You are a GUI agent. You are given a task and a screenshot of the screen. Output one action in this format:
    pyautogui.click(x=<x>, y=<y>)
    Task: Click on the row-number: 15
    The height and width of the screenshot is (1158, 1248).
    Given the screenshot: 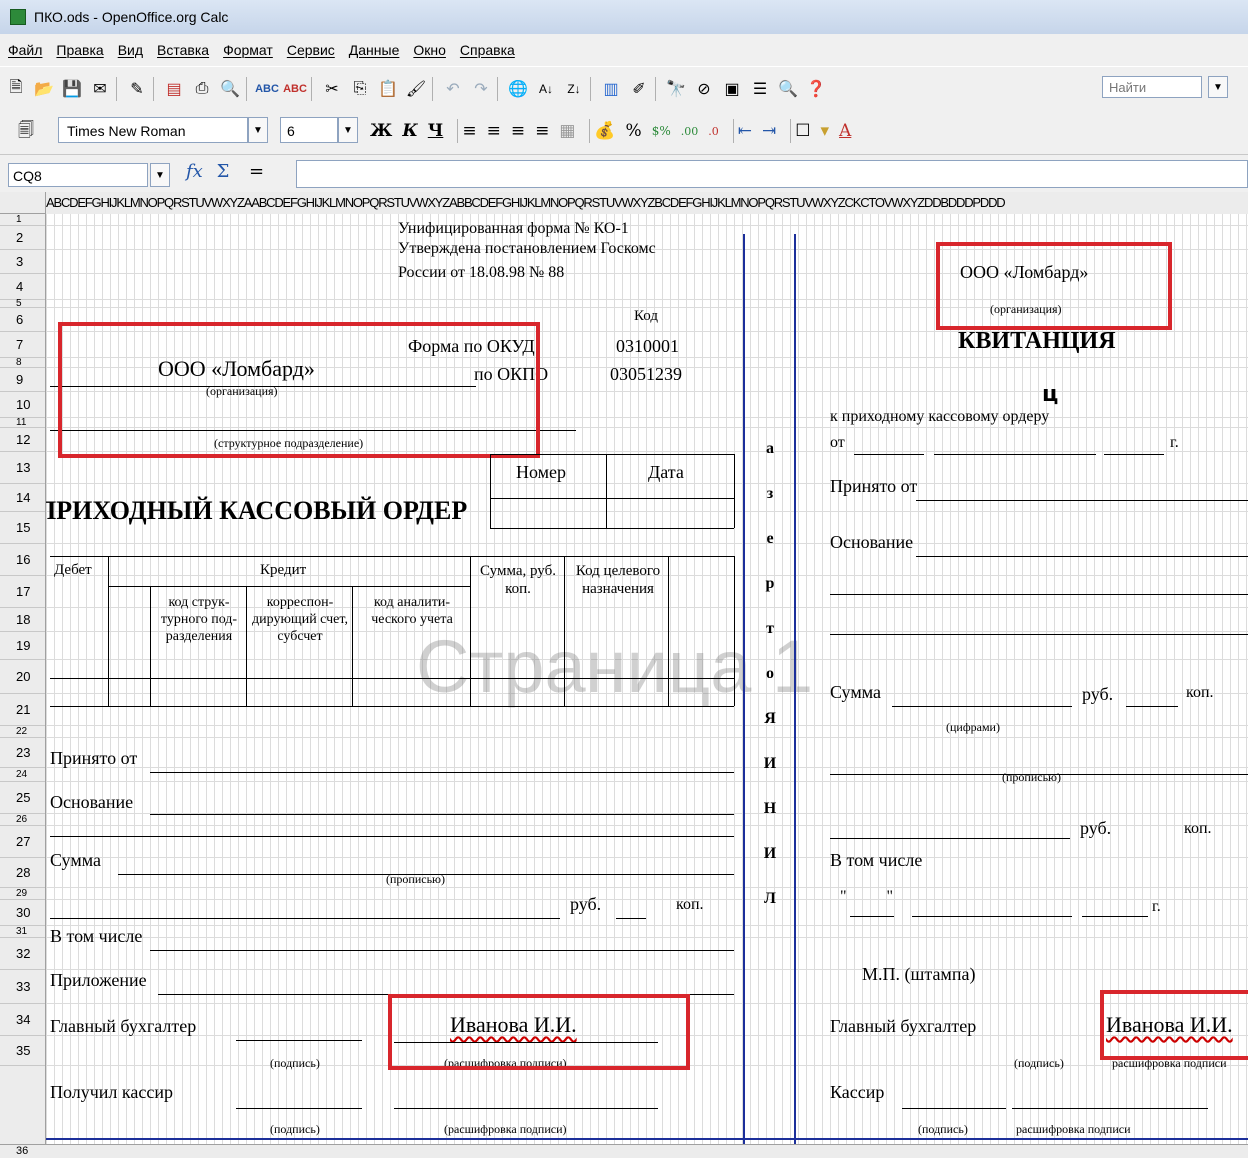 What is the action you would take?
    pyautogui.click(x=22, y=528)
    